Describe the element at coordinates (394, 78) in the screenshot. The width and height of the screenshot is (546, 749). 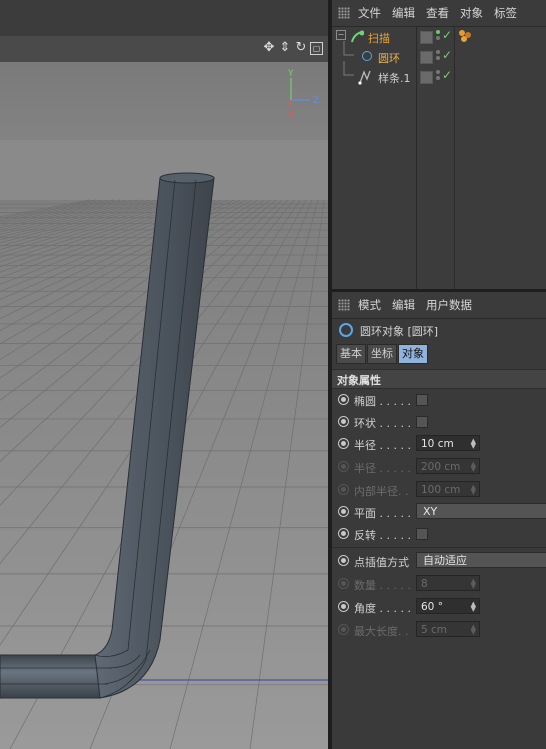
I see `object-name-spline: 样条.1` at that location.